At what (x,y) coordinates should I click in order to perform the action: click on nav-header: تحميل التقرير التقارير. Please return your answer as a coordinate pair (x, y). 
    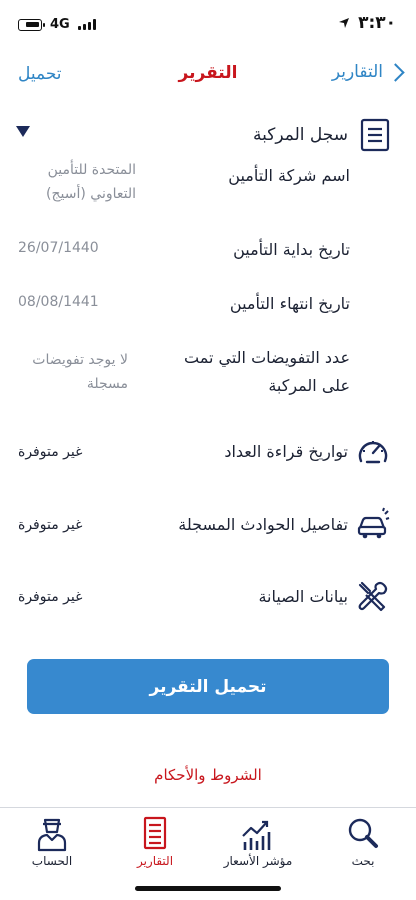
    Looking at the image, I should click on (208, 75).